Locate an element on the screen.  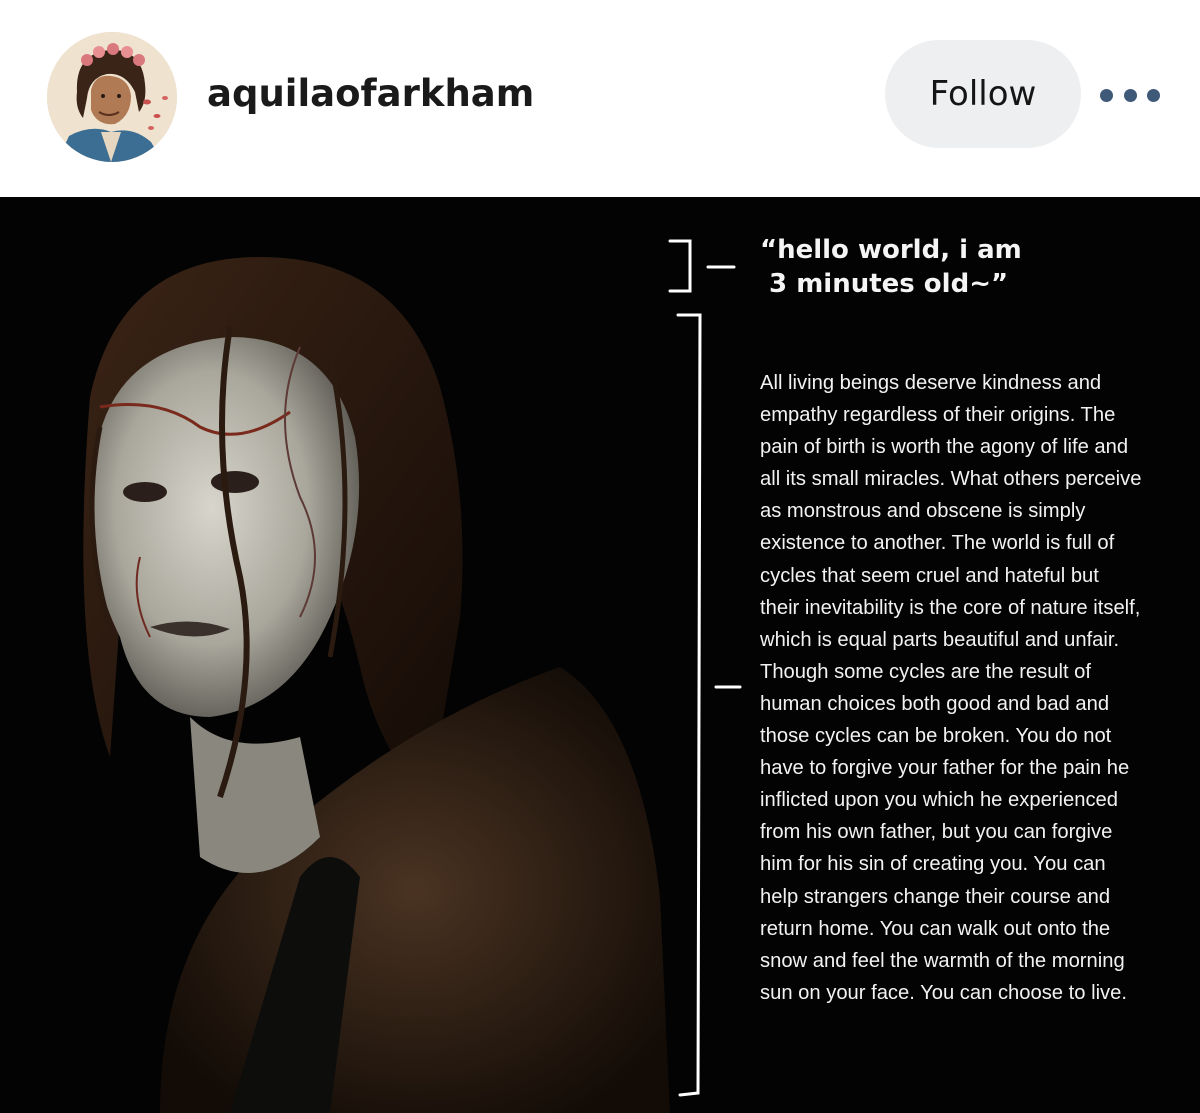
caption-line: from his own father, but you can forgive is located at coordinates (936, 832).